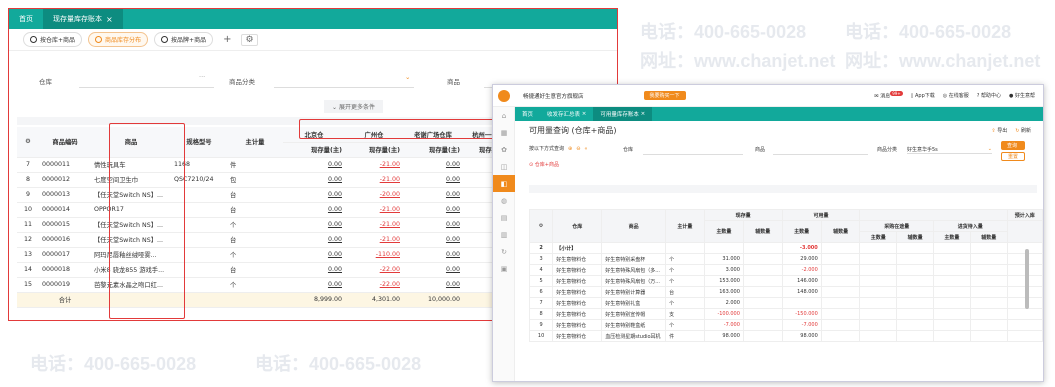  What do you see at coordinates (504, 149) in the screenshot?
I see `settings-icon: ✿` at bounding box center [504, 149].